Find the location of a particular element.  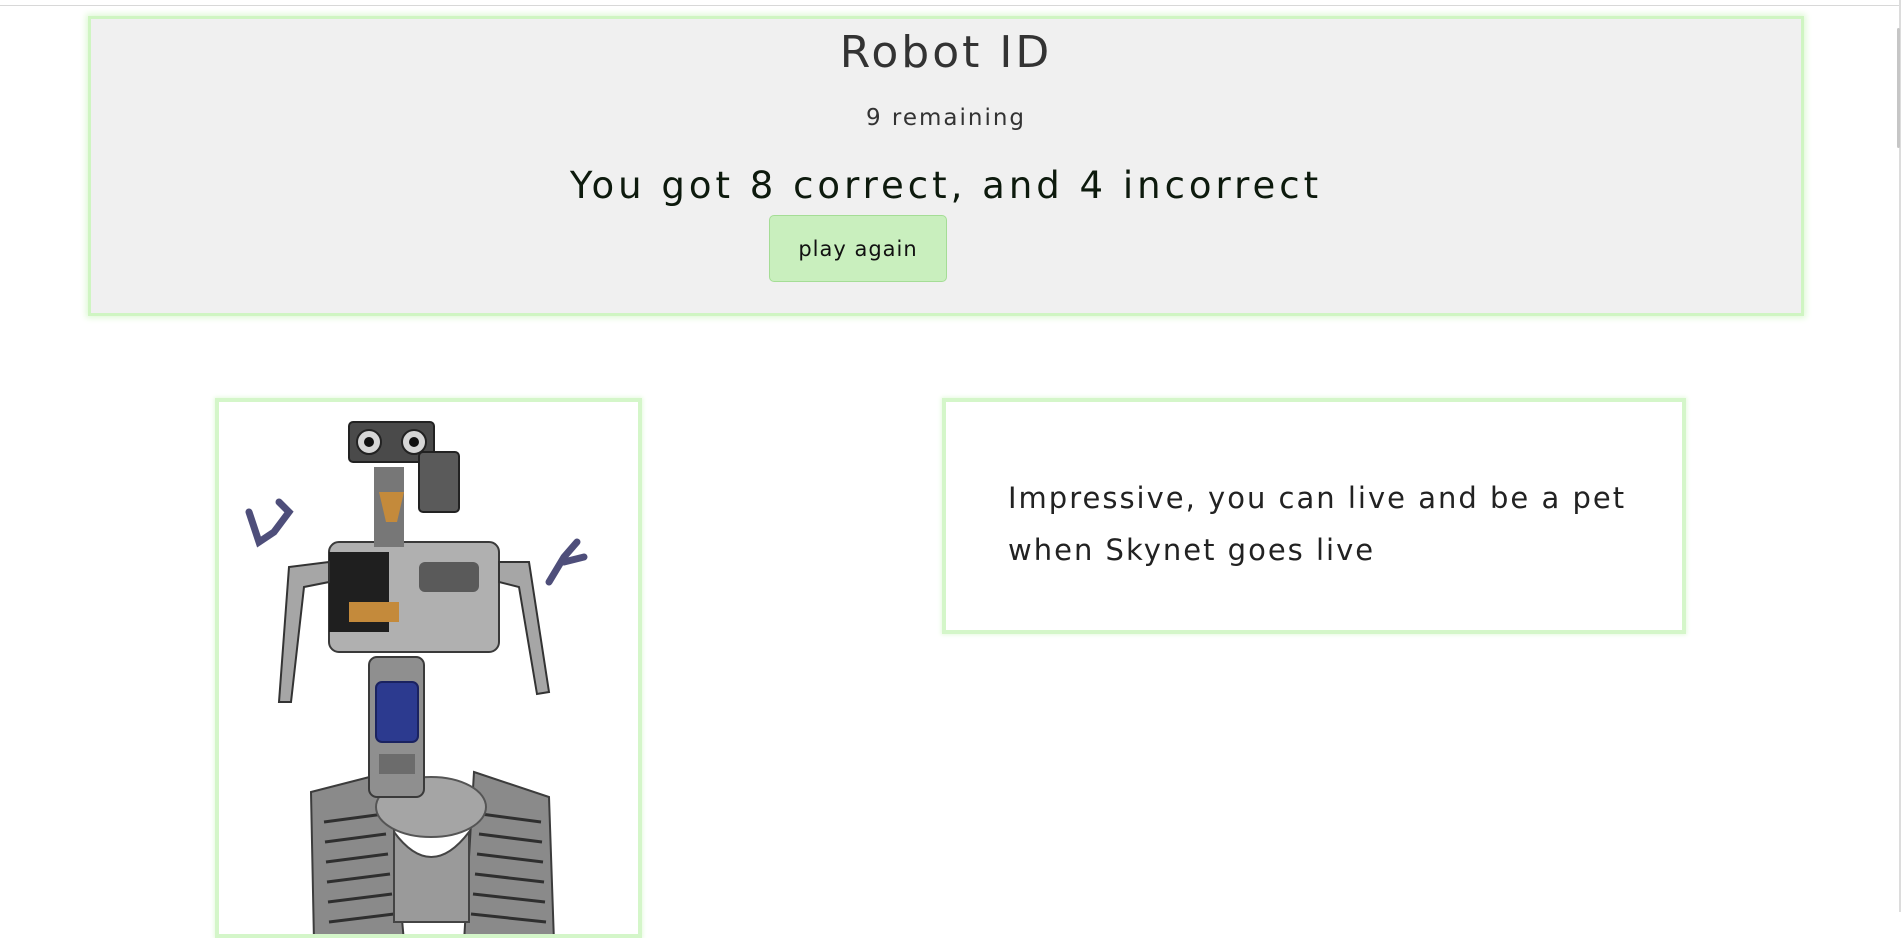

robot-image is located at coordinates (416, 677).